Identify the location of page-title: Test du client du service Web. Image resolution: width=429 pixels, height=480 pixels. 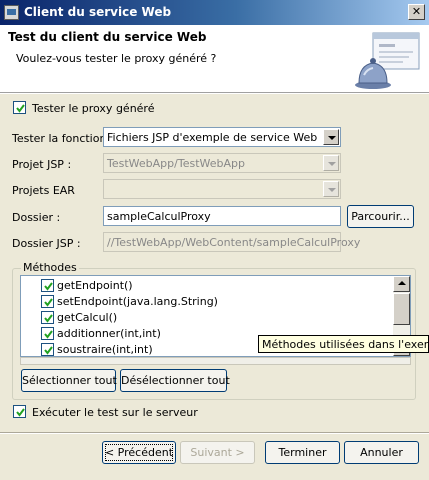
(107, 37).